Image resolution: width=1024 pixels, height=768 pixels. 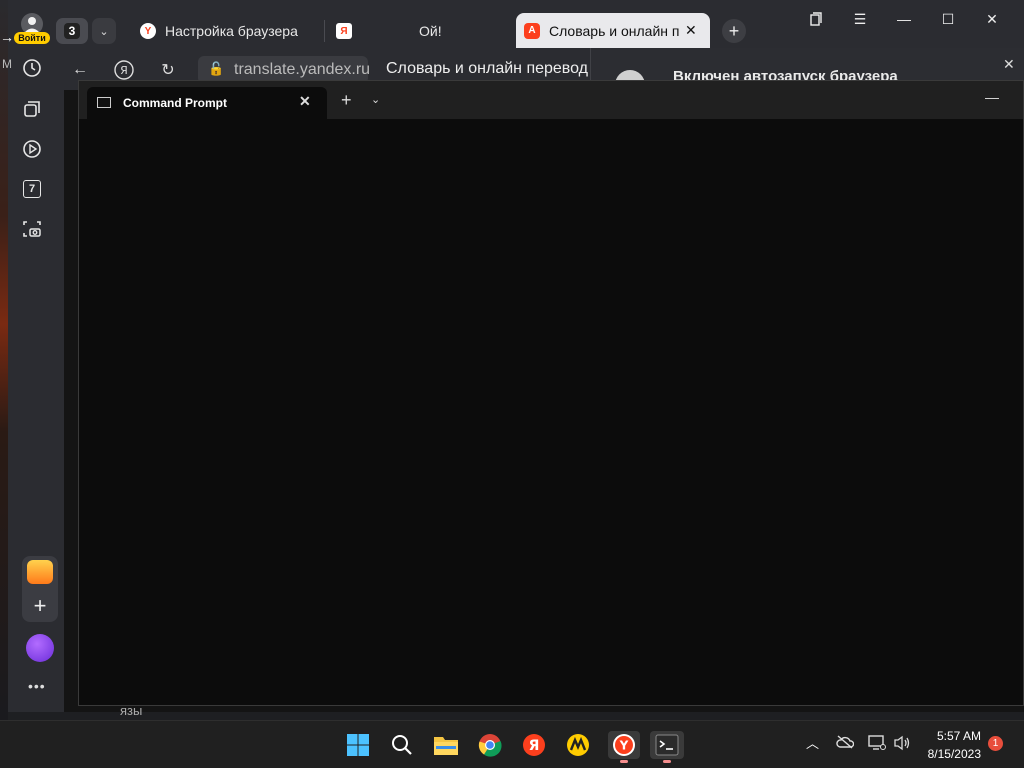 I want to click on terminal-tab: Command Prompt ✕, so click(x=207, y=103).